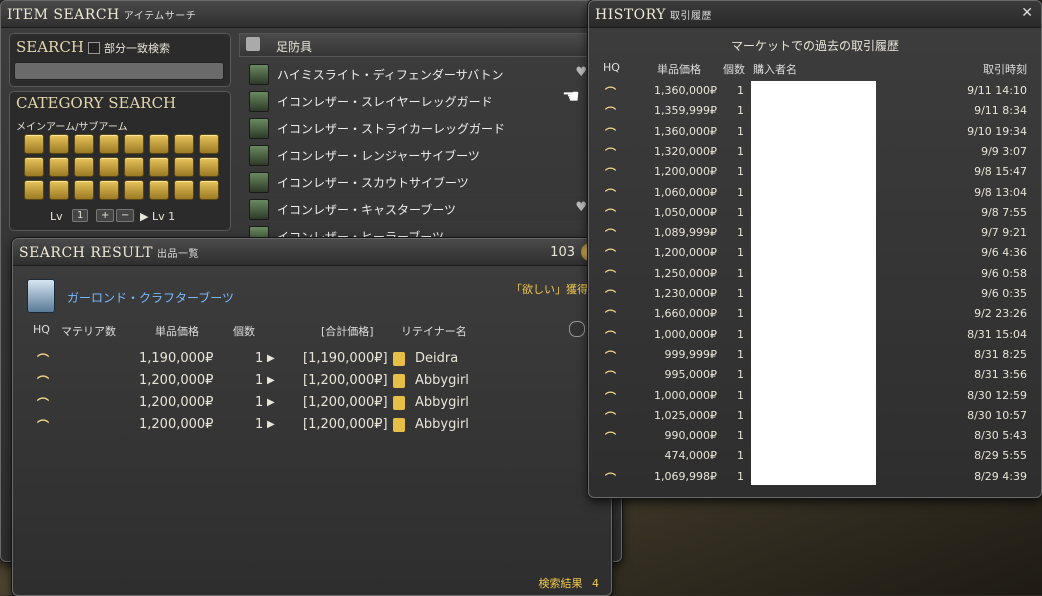  What do you see at coordinates (442, 402) in the screenshot?
I see `result-retainer: Abbygirl` at bounding box center [442, 402].